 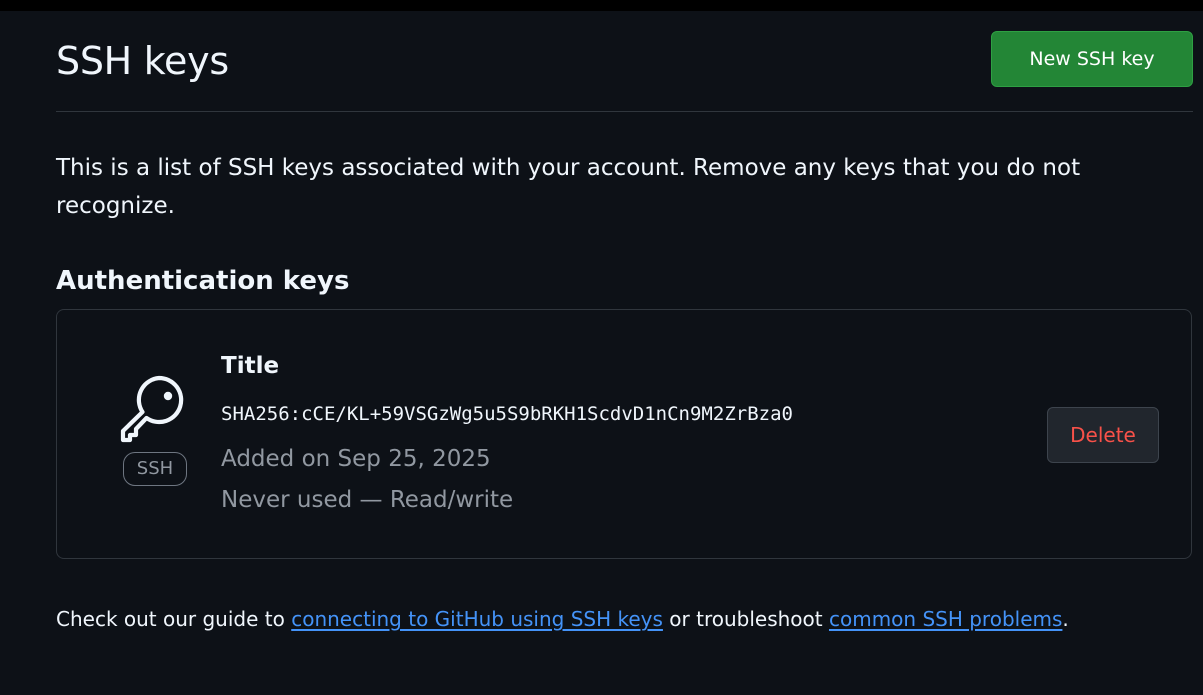 What do you see at coordinates (624, 61) in the screenshot?
I see `page-header: SSH keys New SSH key` at bounding box center [624, 61].